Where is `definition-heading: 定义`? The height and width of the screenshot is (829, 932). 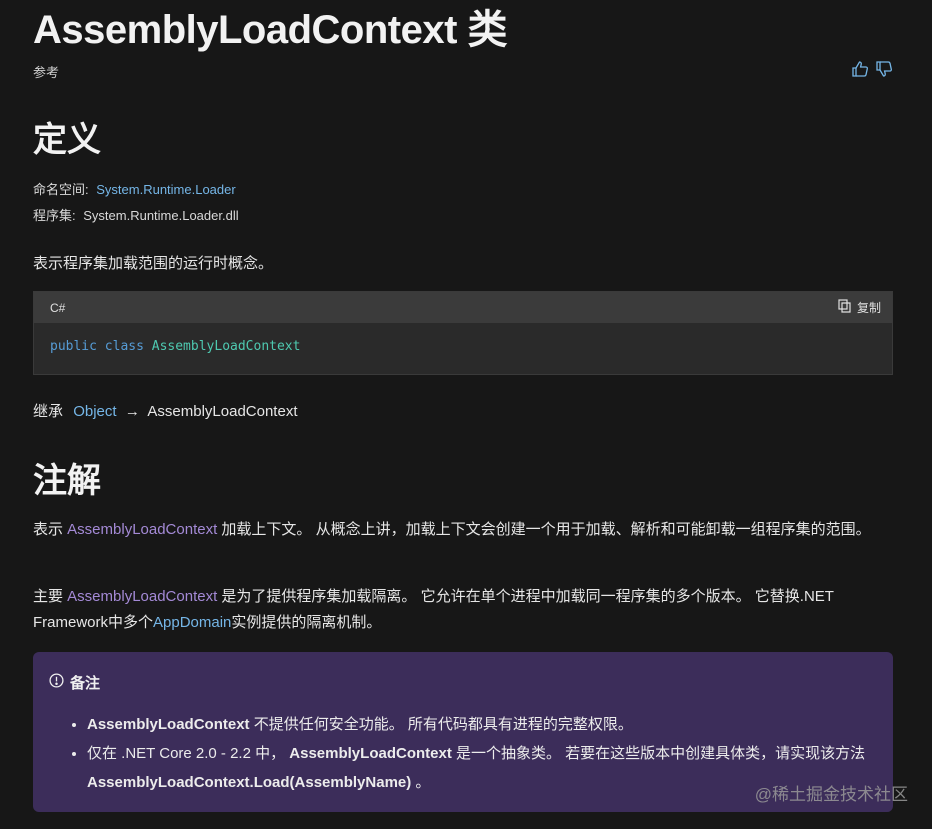
definition-heading: 定义 is located at coordinates (67, 140).